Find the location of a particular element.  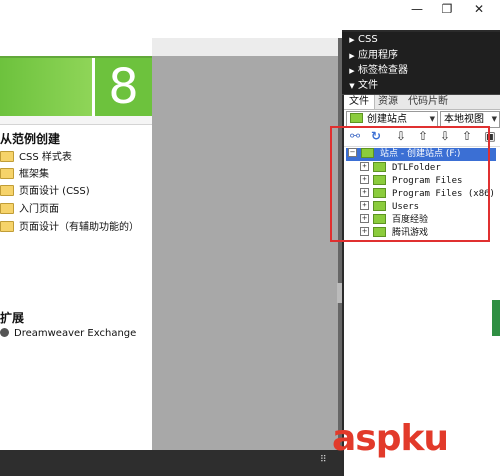

watermark-subtitle: 免费网站源码下载站 is located at coordinates (433, 469).